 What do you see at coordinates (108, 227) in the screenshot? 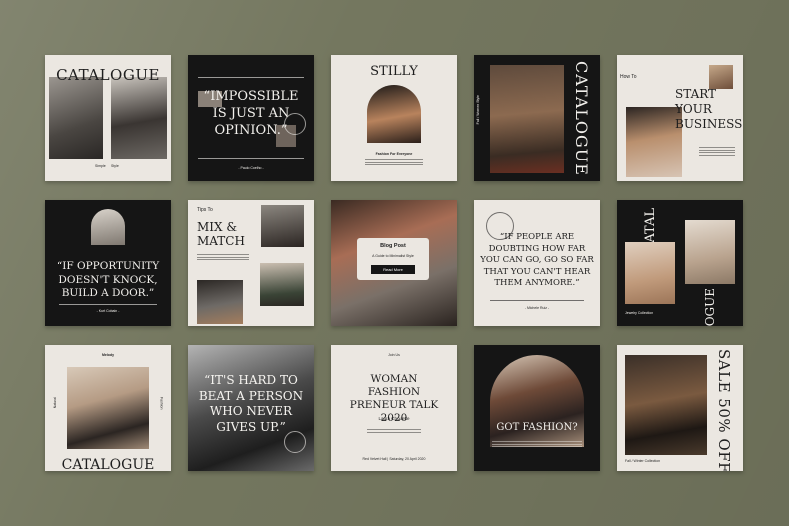
I see `photo-arch-portrait` at bounding box center [108, 227].